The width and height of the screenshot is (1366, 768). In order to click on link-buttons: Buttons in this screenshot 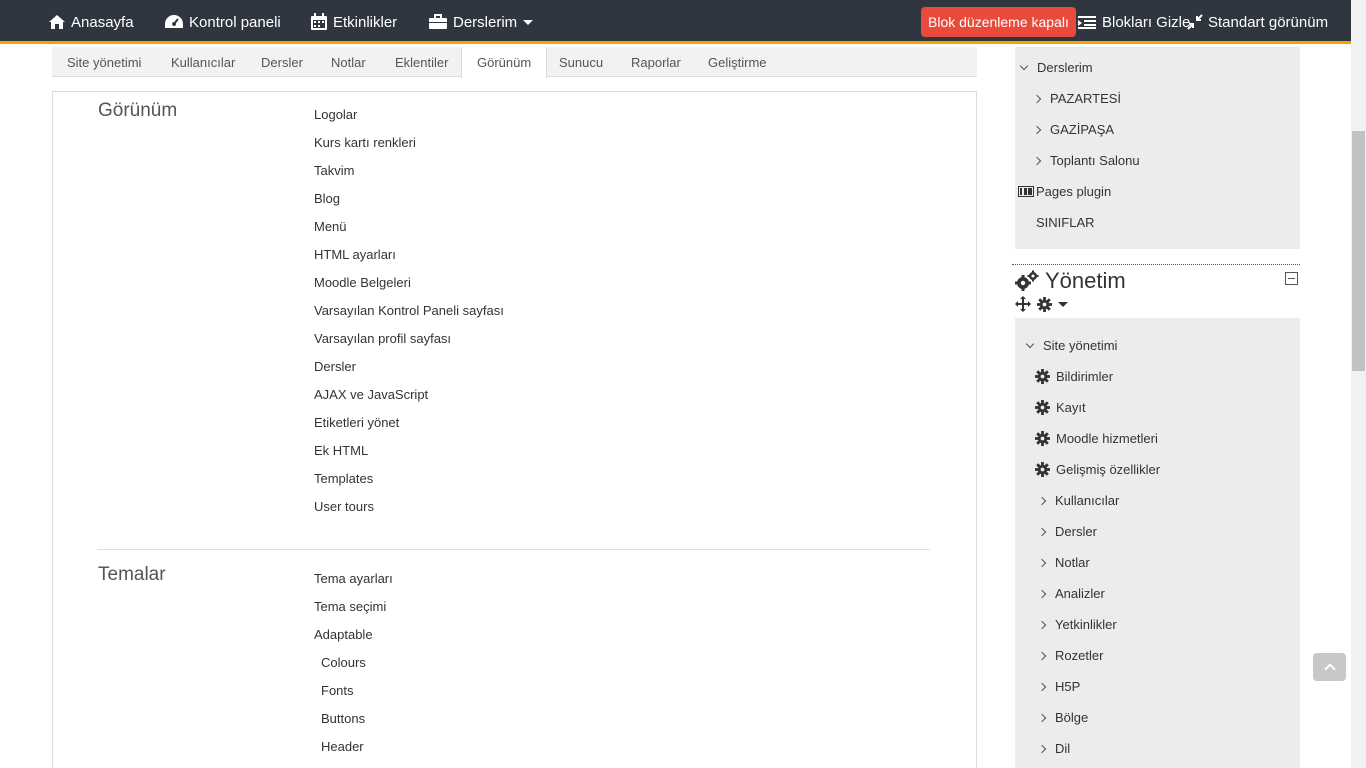, I will do `click(343, 718)`.